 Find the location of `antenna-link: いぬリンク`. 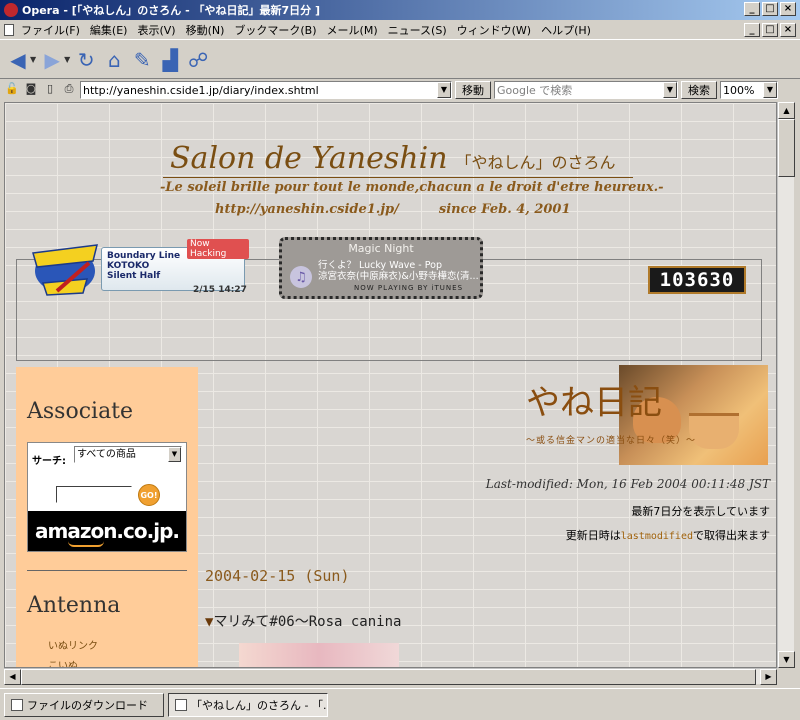

antenna-link: いぬリンク is located at coordinates (73, 644).